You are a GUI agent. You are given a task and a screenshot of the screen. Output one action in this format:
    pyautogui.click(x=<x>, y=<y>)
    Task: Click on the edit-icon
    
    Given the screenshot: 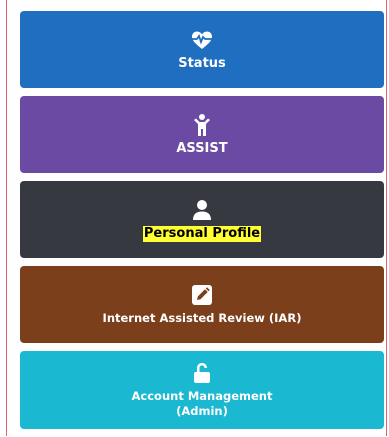 What is the action you would take?
    pyautogui.click(x=202, y=295)
    